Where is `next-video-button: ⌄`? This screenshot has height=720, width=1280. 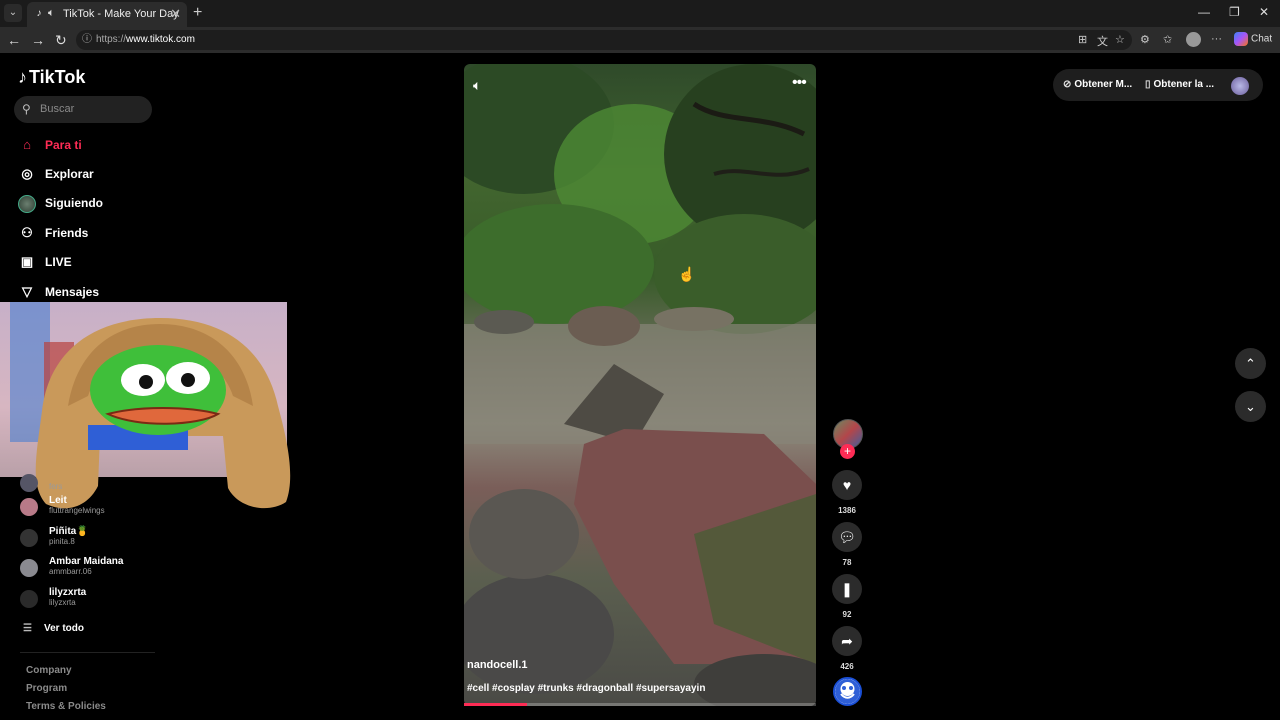
next-video-button: ⌄ is located at coordinates (1250, 406).